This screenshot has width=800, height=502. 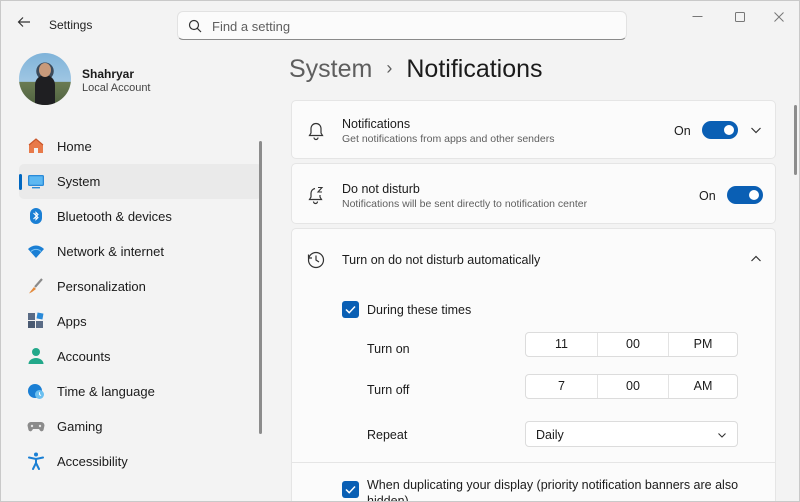 What do you see at coordinates (387, 435) in the screenshot?
I see `repeat-label: Repeat` at bounding box center [387, 435].